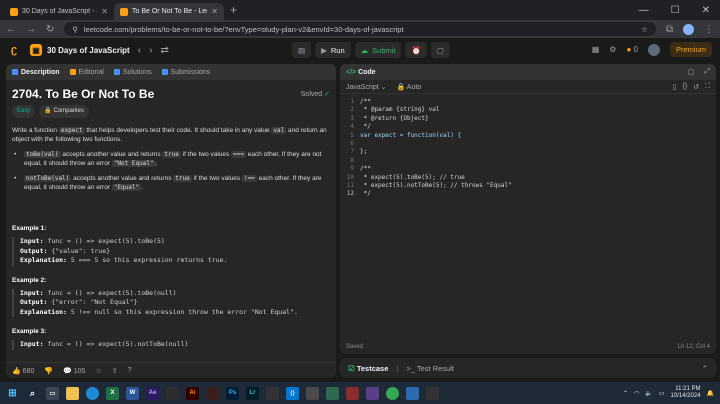 This screenshot has width=720, height=404. I want to click on tab-code: </> Code, so click(361, 72).